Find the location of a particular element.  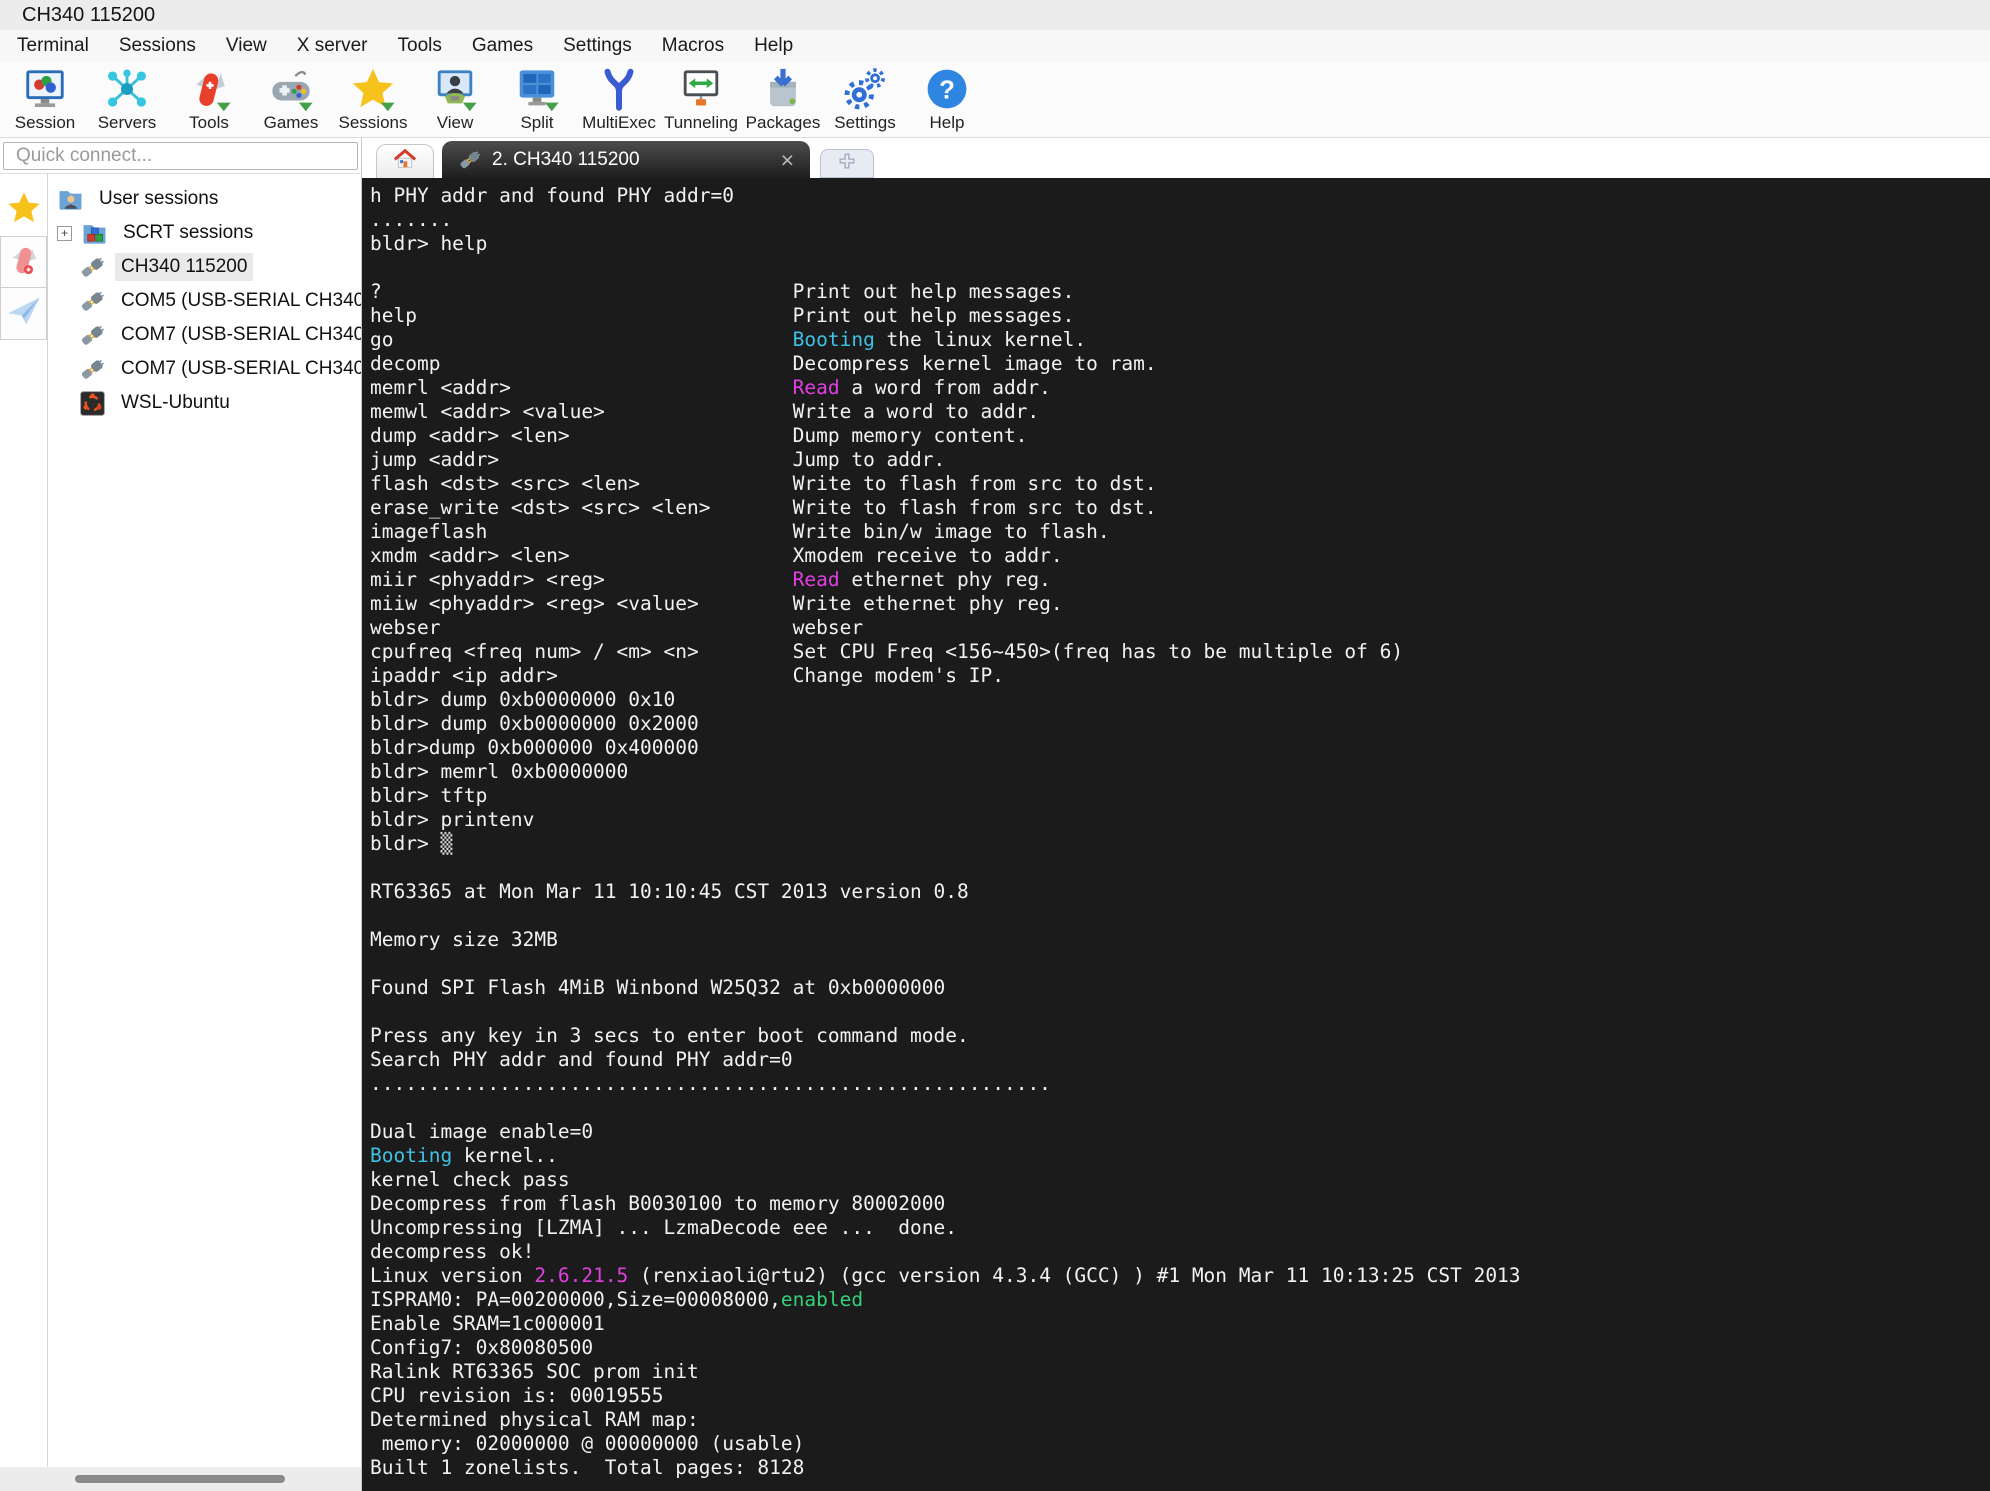

toolbar-games-button: Games is located at coordinates (291, 97).